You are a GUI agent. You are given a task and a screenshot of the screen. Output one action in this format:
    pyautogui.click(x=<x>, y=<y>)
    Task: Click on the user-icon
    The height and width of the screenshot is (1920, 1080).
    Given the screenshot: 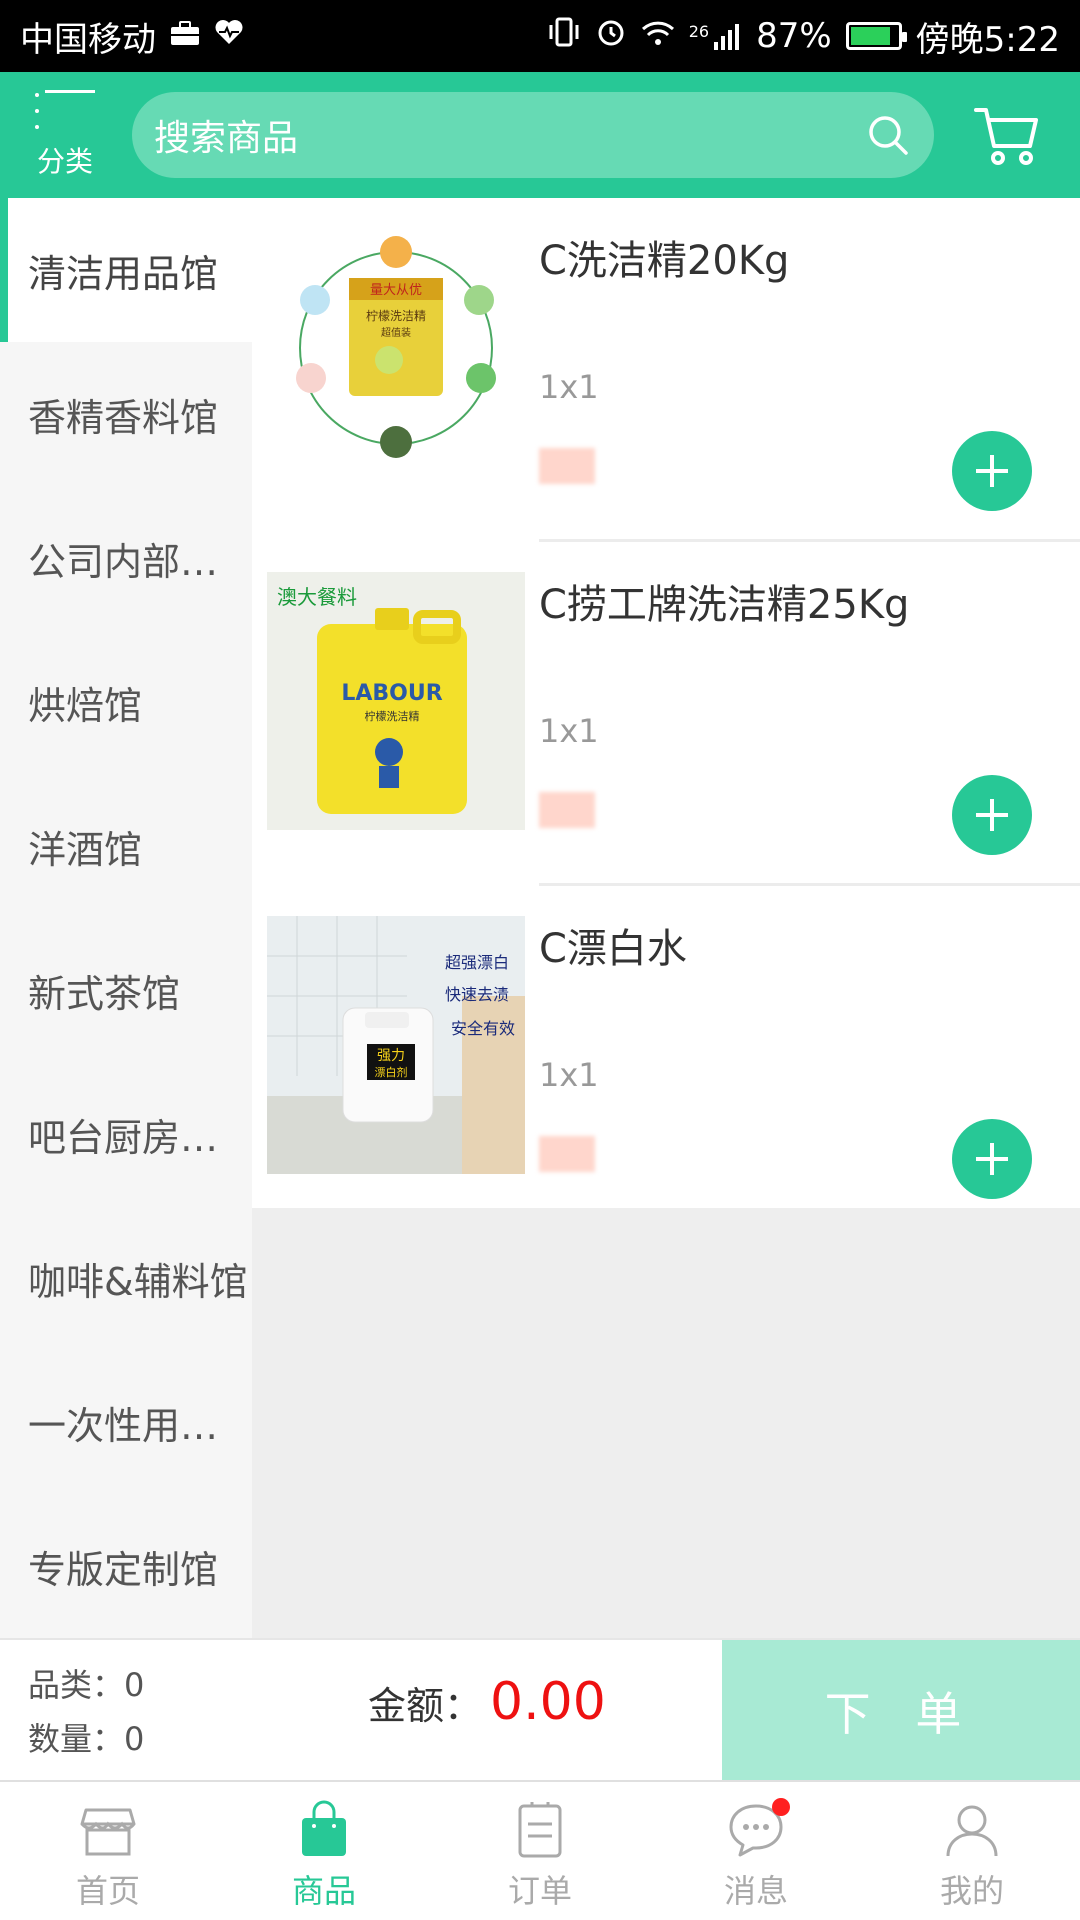 What is the action you would take?
    pyautogui.click(x=972, y=1831)
    